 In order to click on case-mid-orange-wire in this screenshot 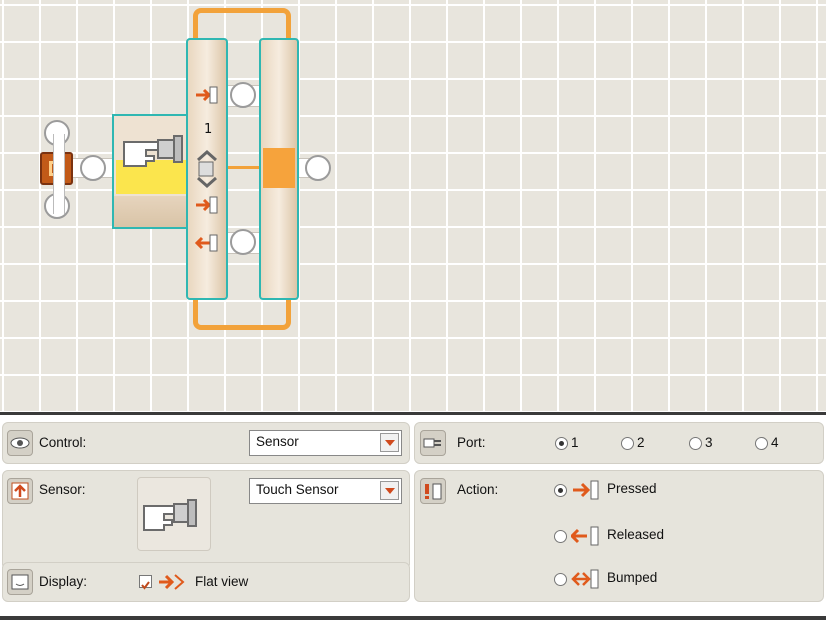, I will do `click(244, 167)`.